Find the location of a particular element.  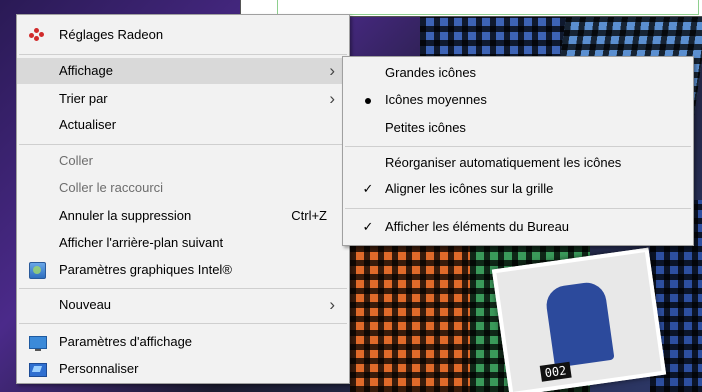

menu-item-paste-shortcut: Coller le raccourci is located at coordinates (183, 188).